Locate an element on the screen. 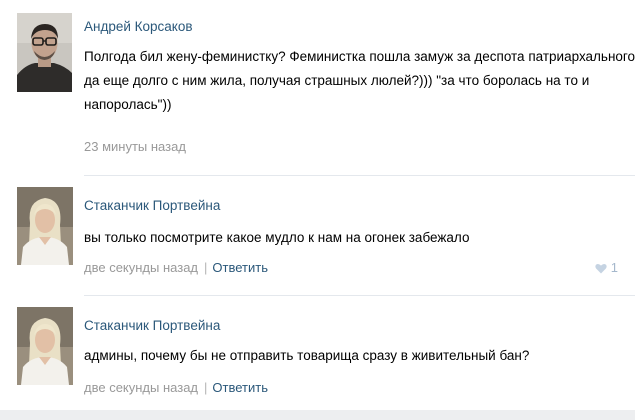  comment-timestamp-link: 23 минуты назад is located at coordinates (135, 146).